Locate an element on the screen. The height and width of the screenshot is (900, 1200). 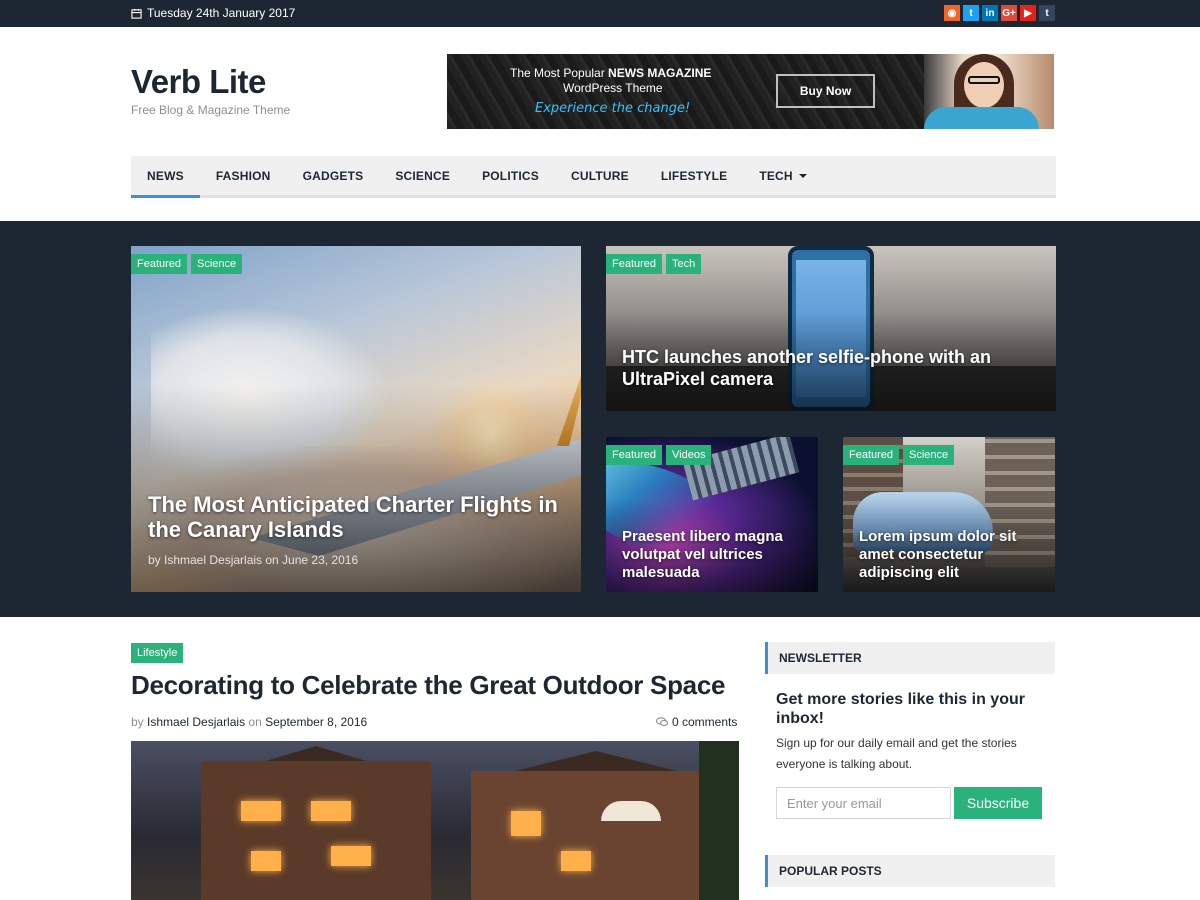
newsletter-email-input is located at coordinates (863, 803).